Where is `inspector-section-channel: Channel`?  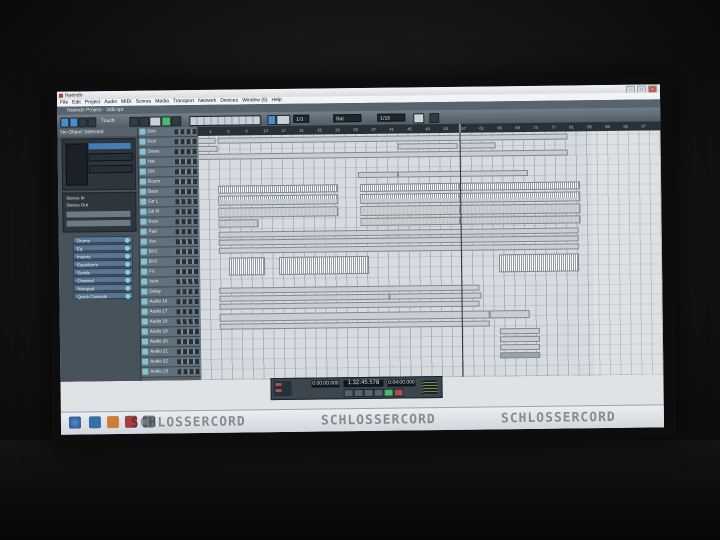
inspector-section-channel: Channel is located at coordinates (103, 279).